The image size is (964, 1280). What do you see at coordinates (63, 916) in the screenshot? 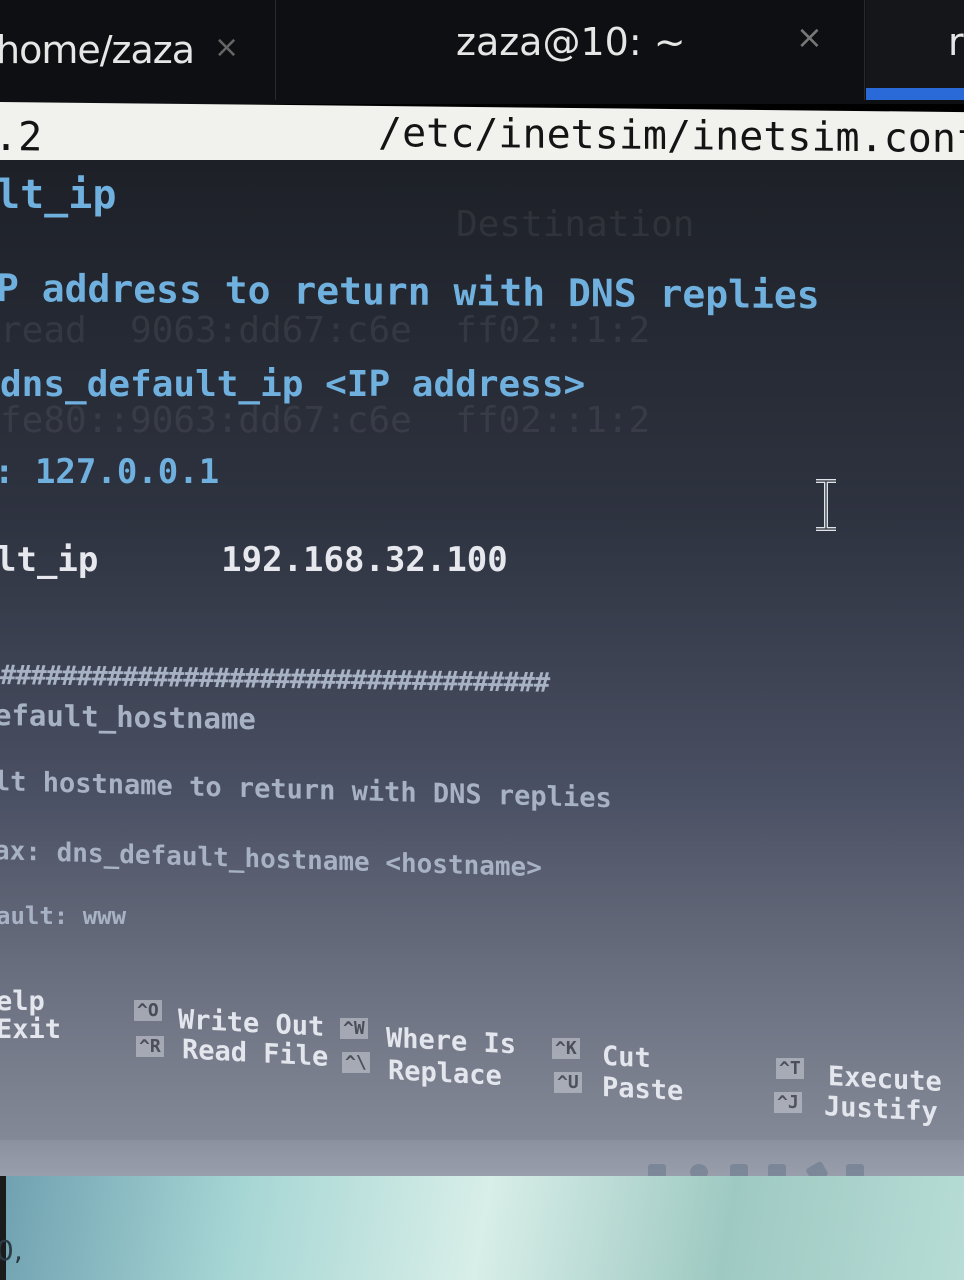
I see `config-line: ault: www` at bounding box center [63, 916].